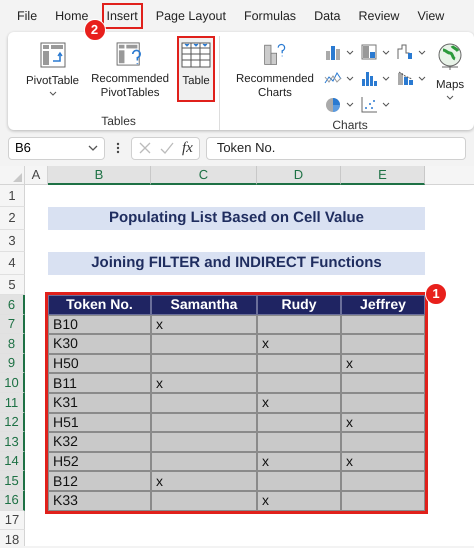  Describe the element at coordinates (369, 52) in the screenshot. I see `treemap-icon` at that location.